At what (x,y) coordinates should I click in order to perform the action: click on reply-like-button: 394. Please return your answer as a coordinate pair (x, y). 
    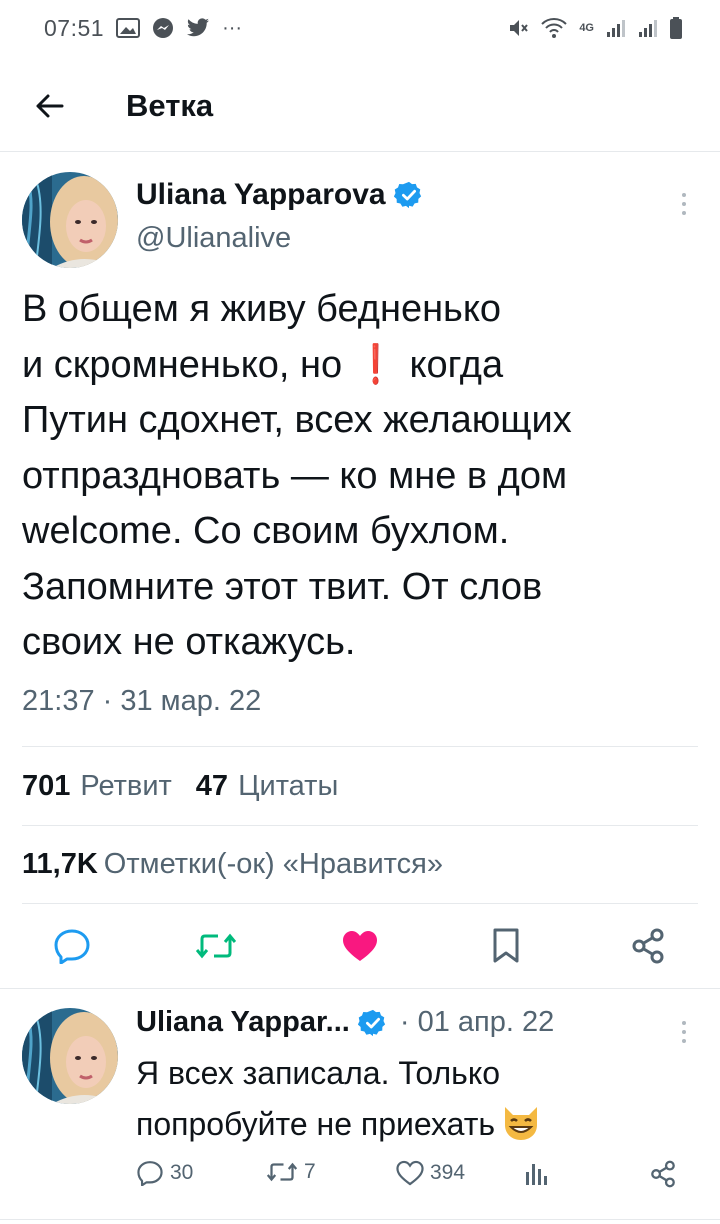
    Looking at the image, I should click on (430, 1173).